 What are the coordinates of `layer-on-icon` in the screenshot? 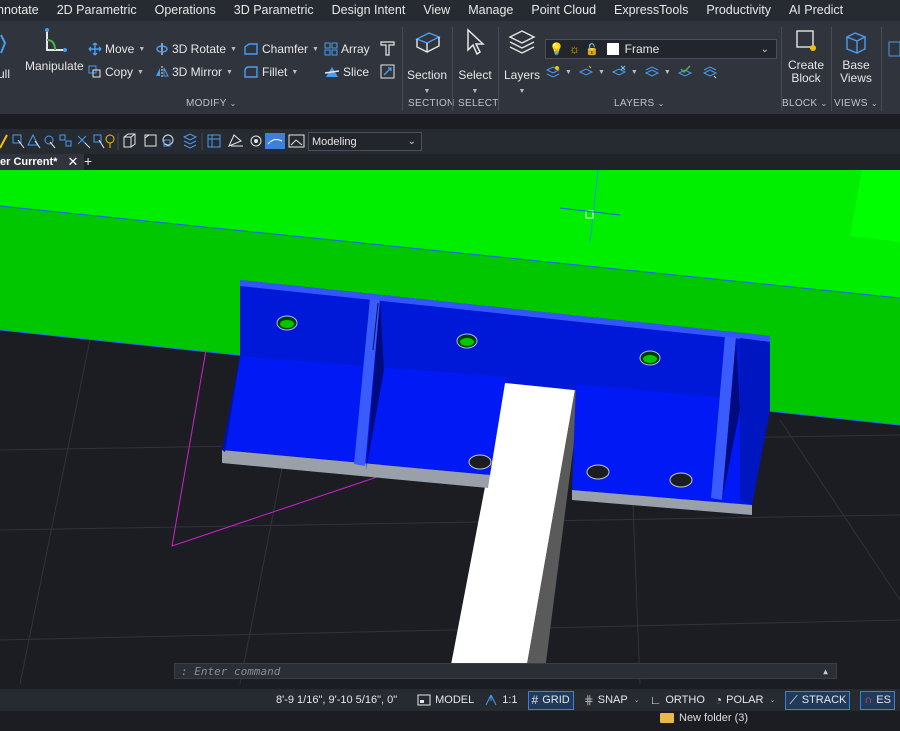 It's located at (586, 72).